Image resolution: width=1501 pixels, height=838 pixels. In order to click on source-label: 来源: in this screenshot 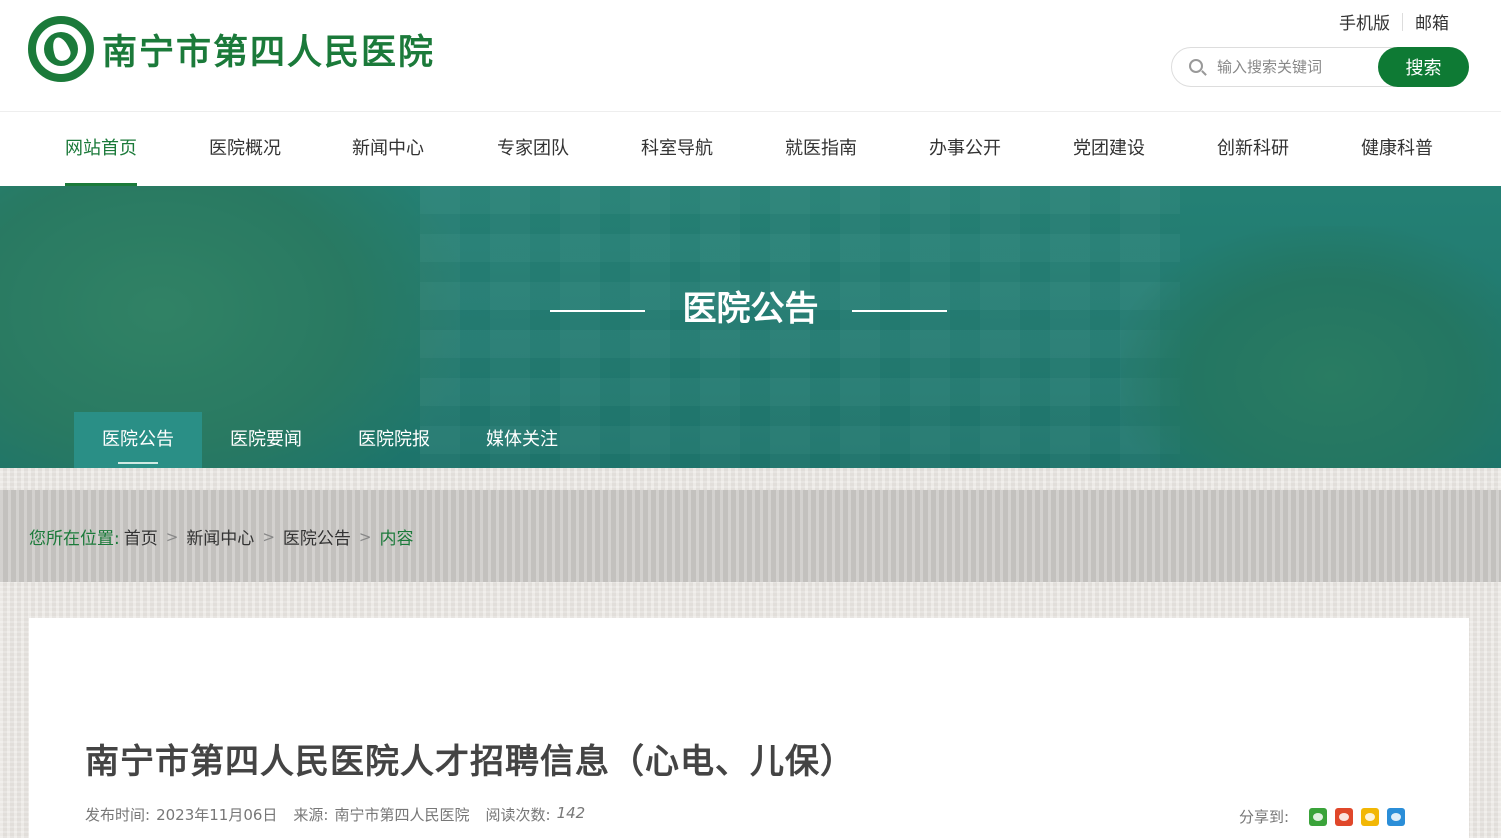, I will do `click(311, 815)`.